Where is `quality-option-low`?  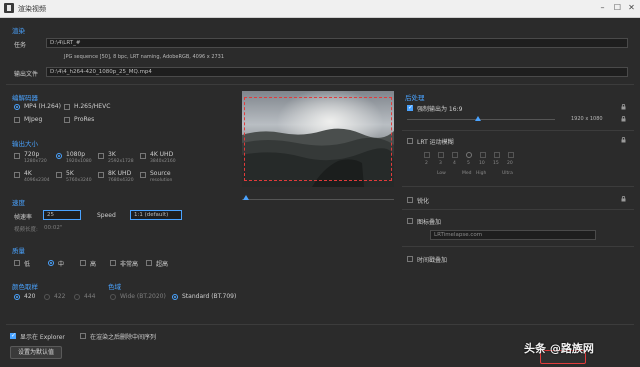
quality-option-low is located at coordinates (17, 263).